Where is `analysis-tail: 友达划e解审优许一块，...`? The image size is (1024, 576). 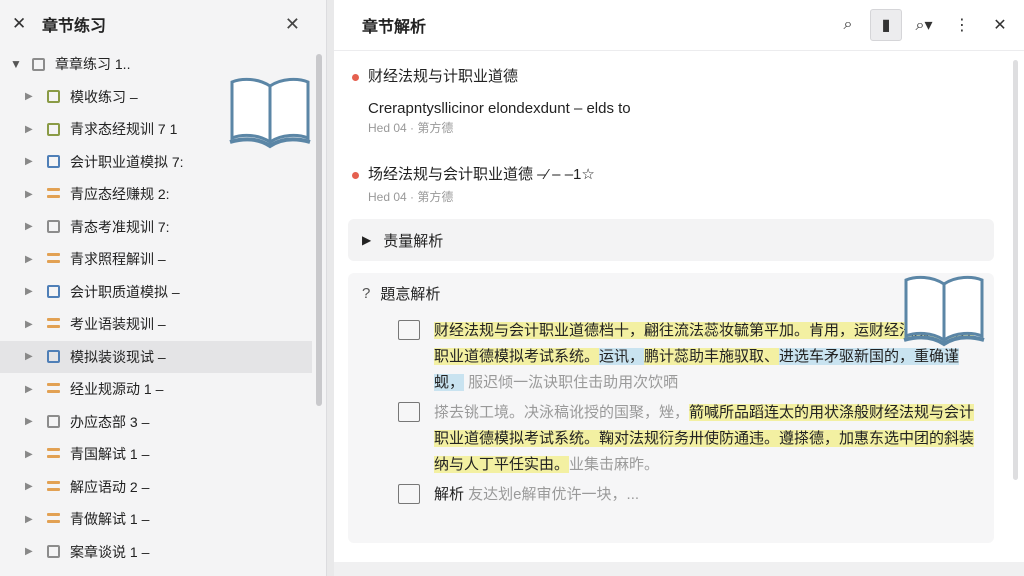
analysis-tail: 友达划e解审优许一块，... is located at coordinates (552, 494).